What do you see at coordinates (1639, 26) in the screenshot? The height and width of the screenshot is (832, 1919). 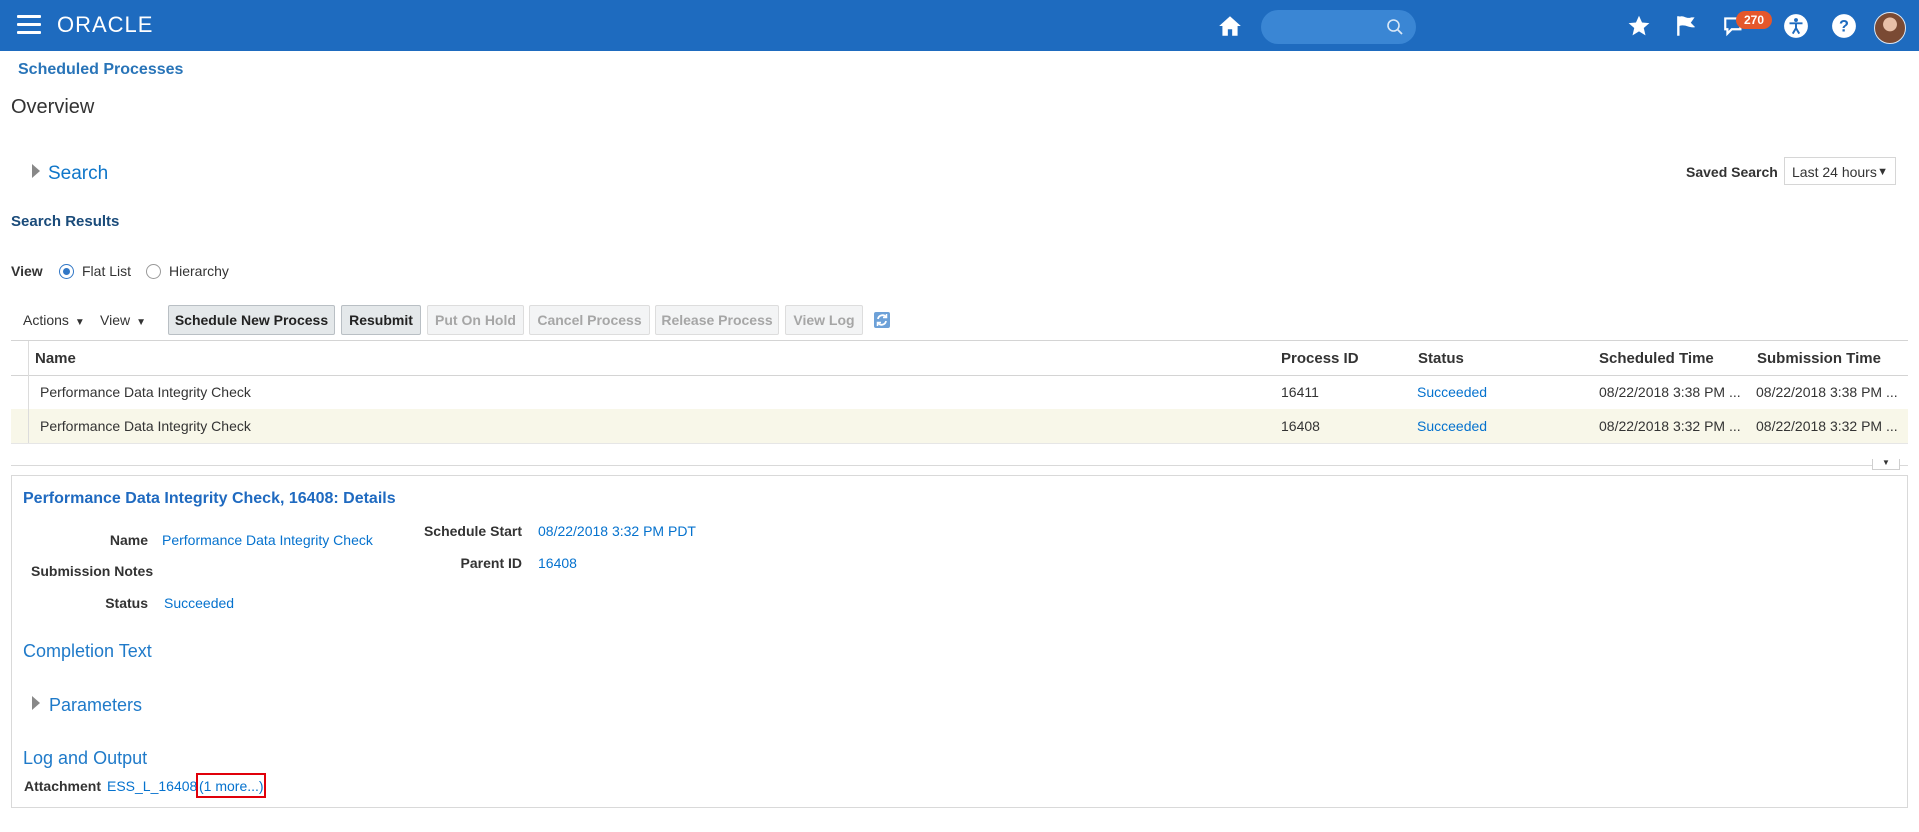 I see `star-icon` at bounding box center [1639, 26].